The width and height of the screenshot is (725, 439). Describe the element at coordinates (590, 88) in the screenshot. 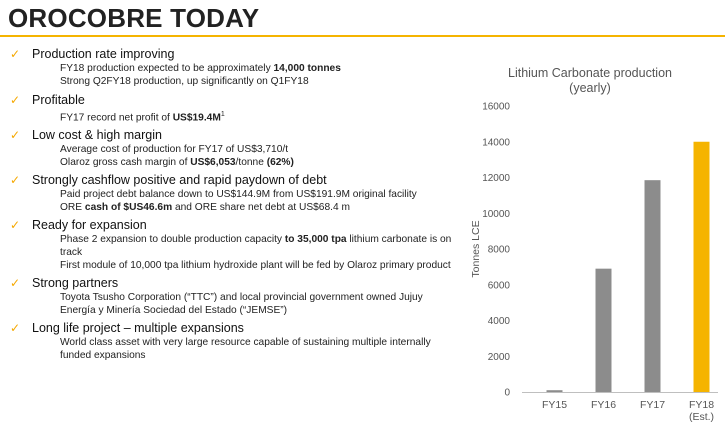

I see `chart-subtitle: (yearly)` at that location.